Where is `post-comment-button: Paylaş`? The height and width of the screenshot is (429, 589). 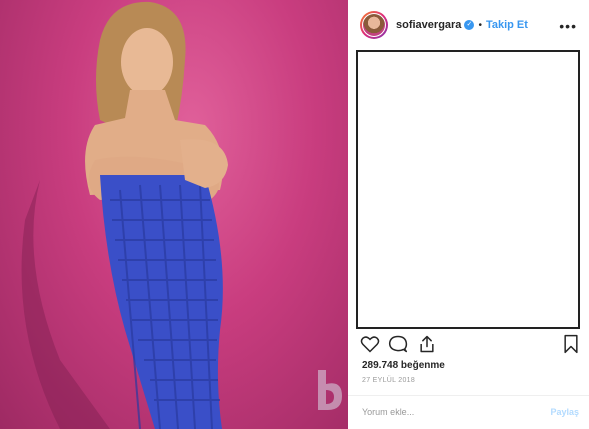
post-comment-button: Paylaş is located at coordinates (564, 412).